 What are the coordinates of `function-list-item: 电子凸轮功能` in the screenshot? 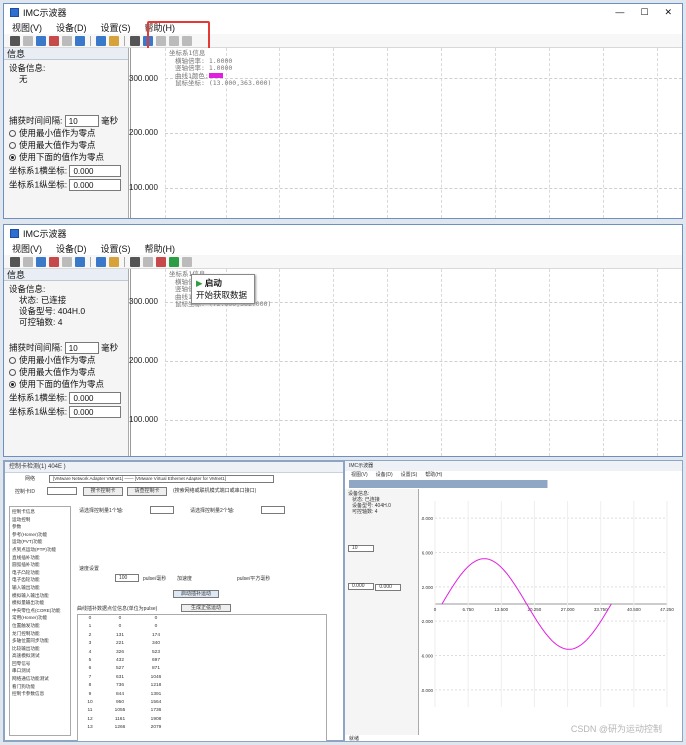 It's located at (40, 573).